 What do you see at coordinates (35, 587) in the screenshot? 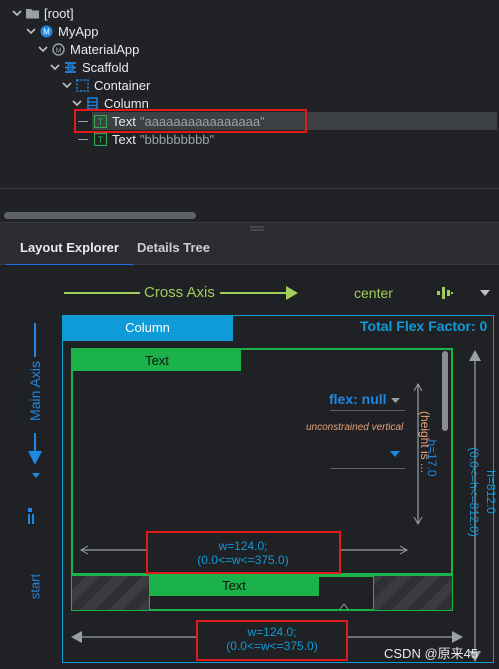
I see `main-axis-alignment: start` at bounding box center [35, 587].